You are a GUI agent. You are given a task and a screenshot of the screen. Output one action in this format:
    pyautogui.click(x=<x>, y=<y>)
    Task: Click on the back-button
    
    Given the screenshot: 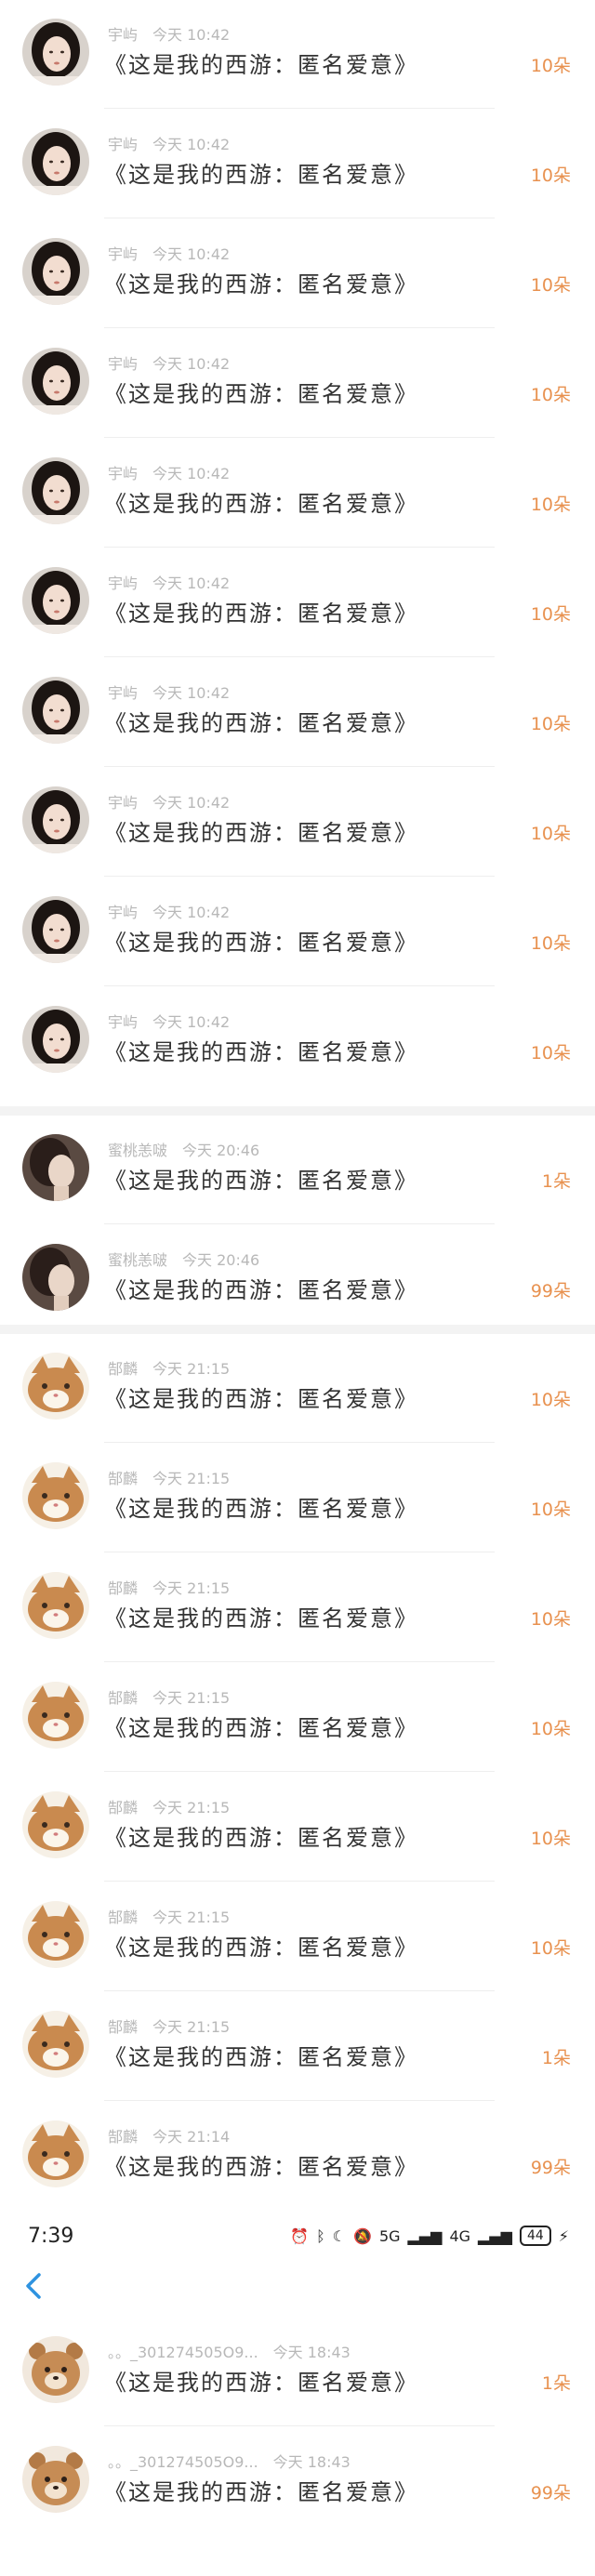 What is the action you would take?
    pyautogui.click(x=34, y=2286)
    